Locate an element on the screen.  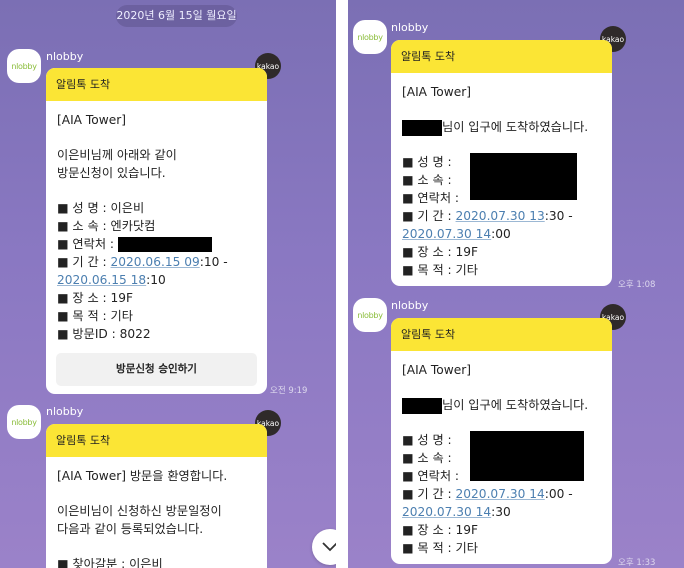
message-line: 방문신청이 있습니다. is located at coordinates (111, 173).